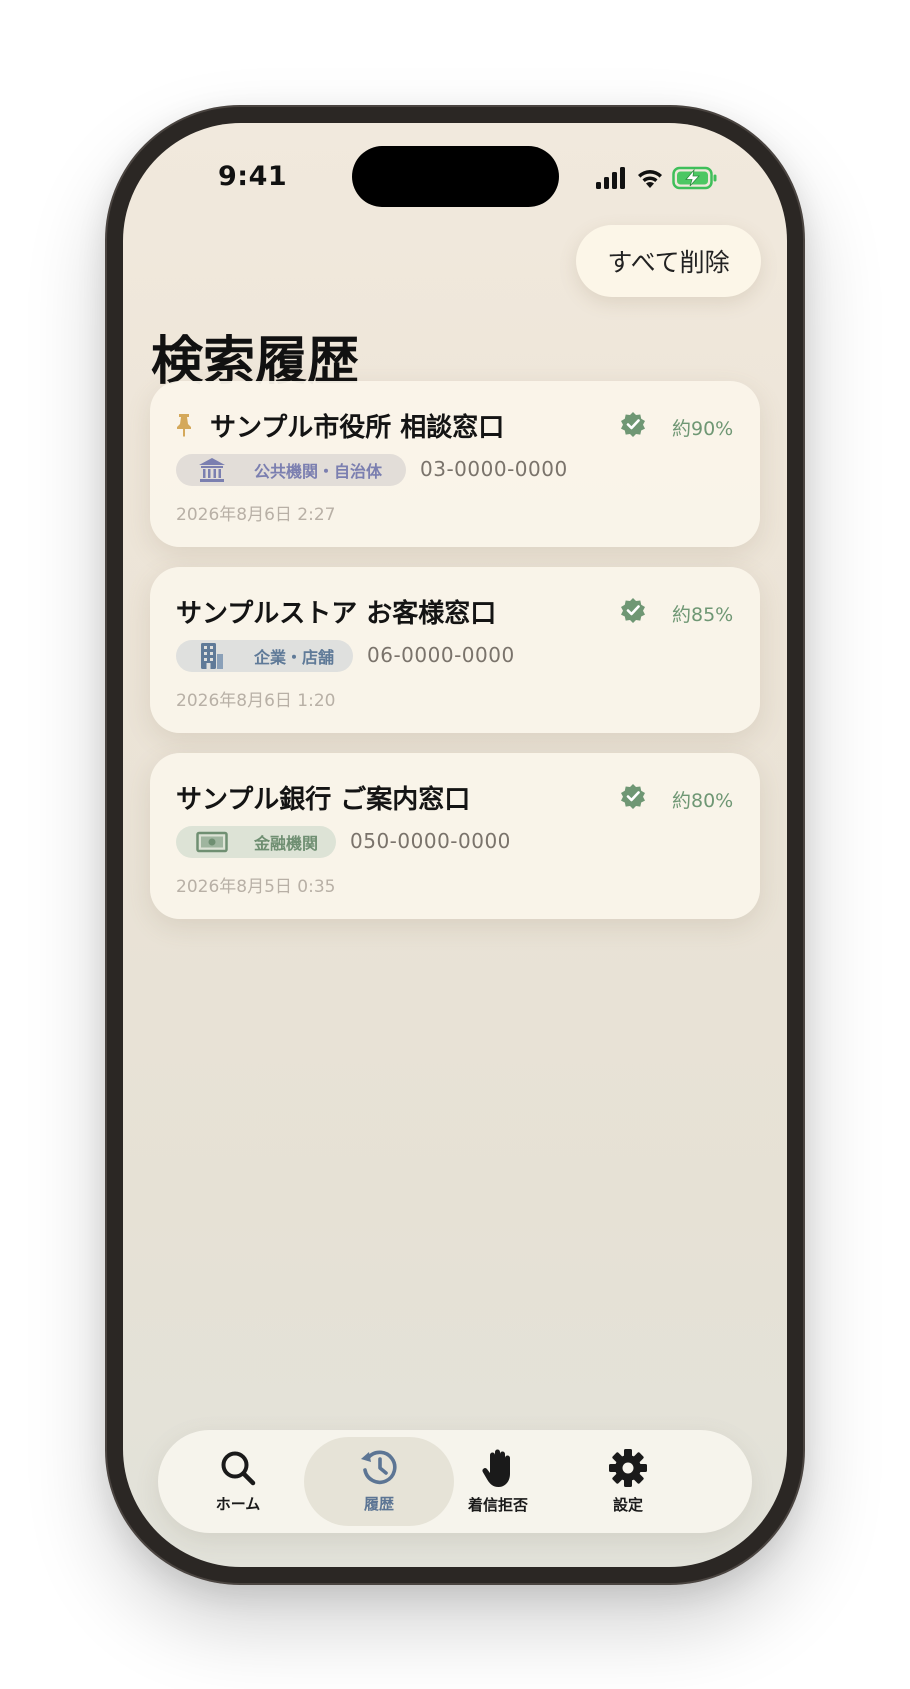 The image size is (910, 1689). Describe the element at coordinates (668, 261) in the screenshot. I see `delete-all-button: すべて削除` at that location.